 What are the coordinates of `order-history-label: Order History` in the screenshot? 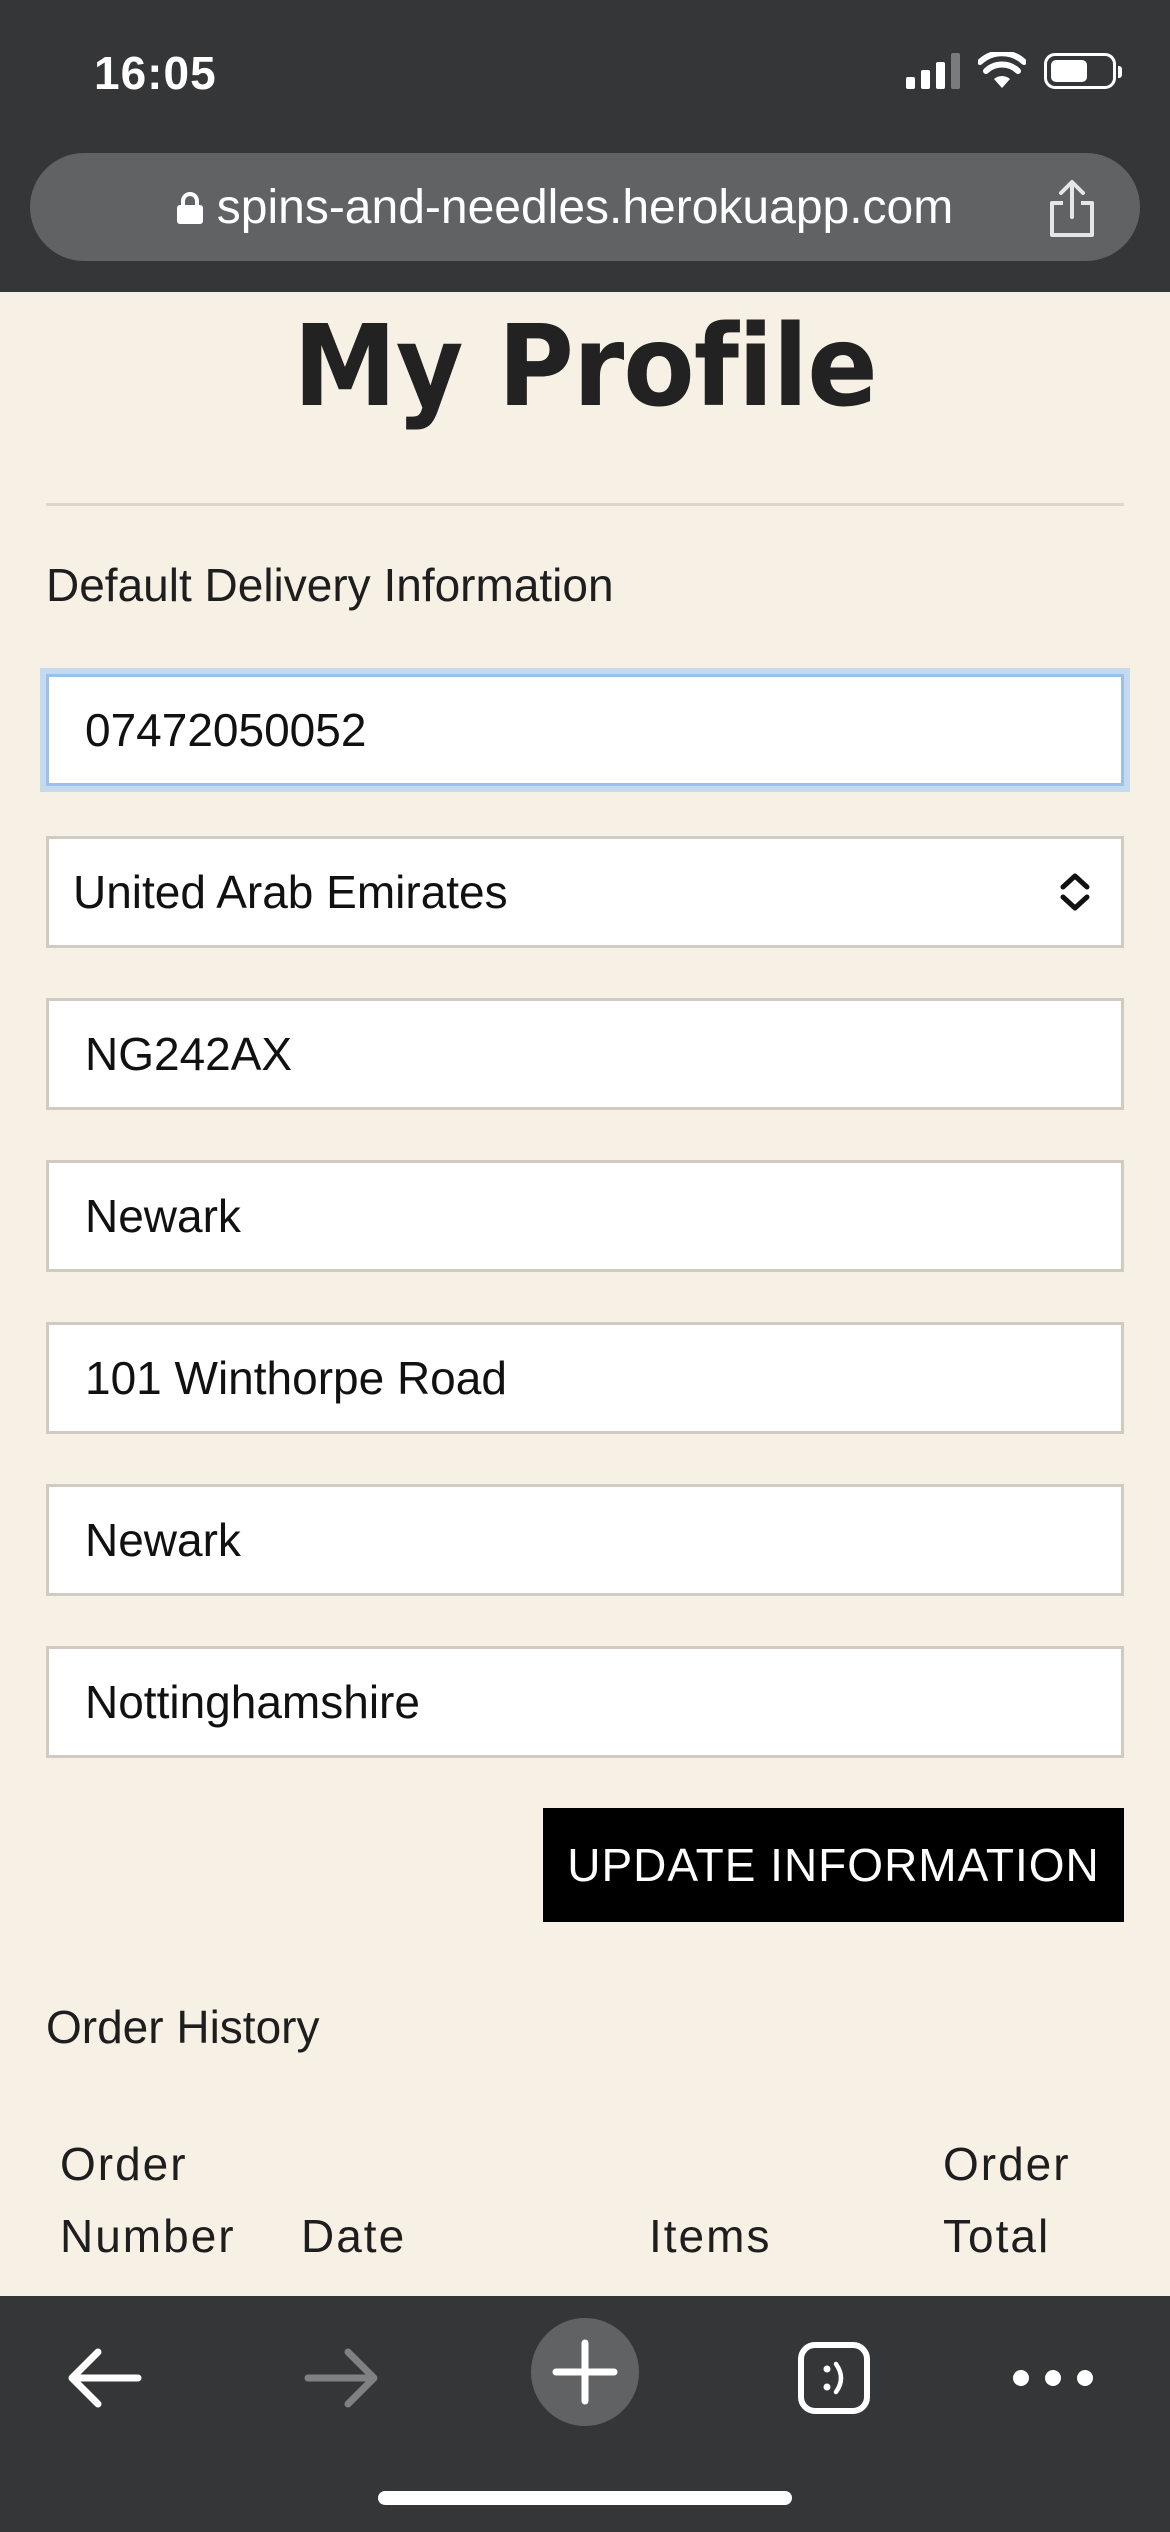 It's located at (183, 2027).